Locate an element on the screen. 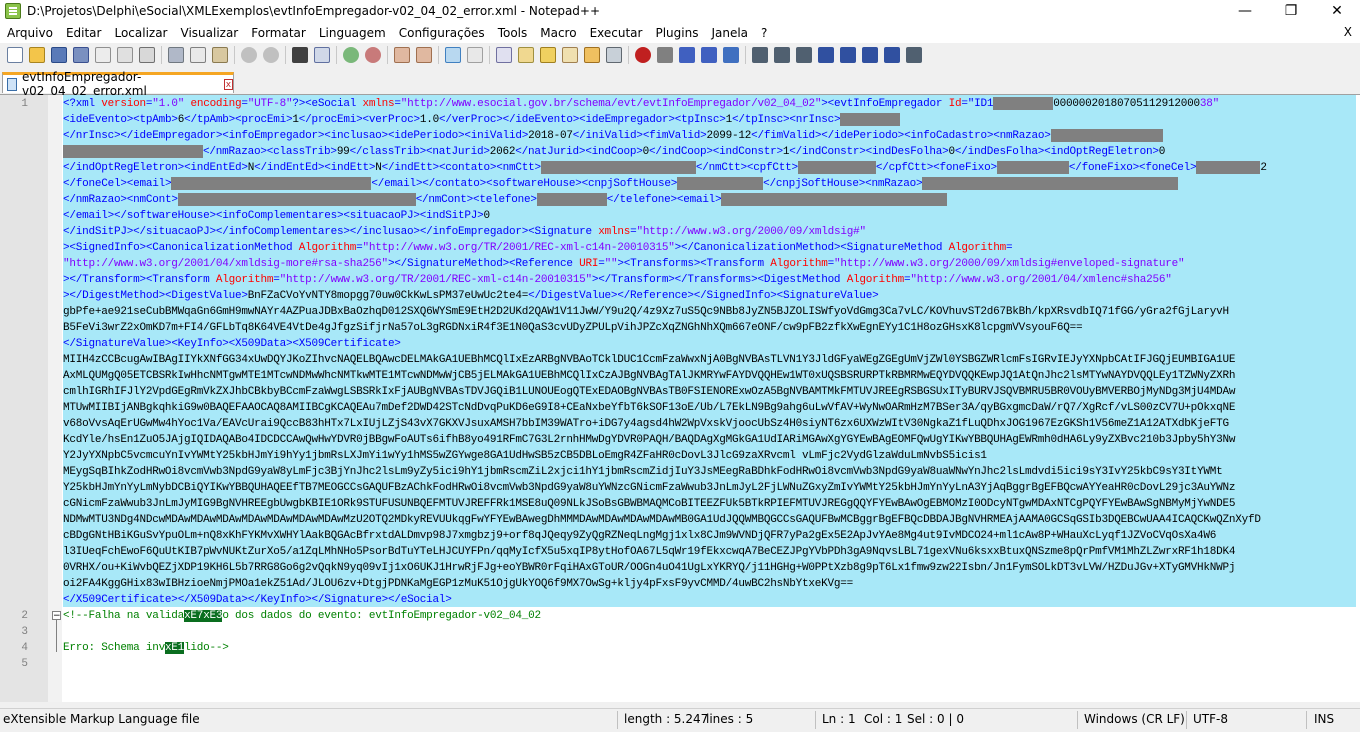 This screenshot has width=1360, height=732. doc-map-icon is located at coordinates (548, 55).